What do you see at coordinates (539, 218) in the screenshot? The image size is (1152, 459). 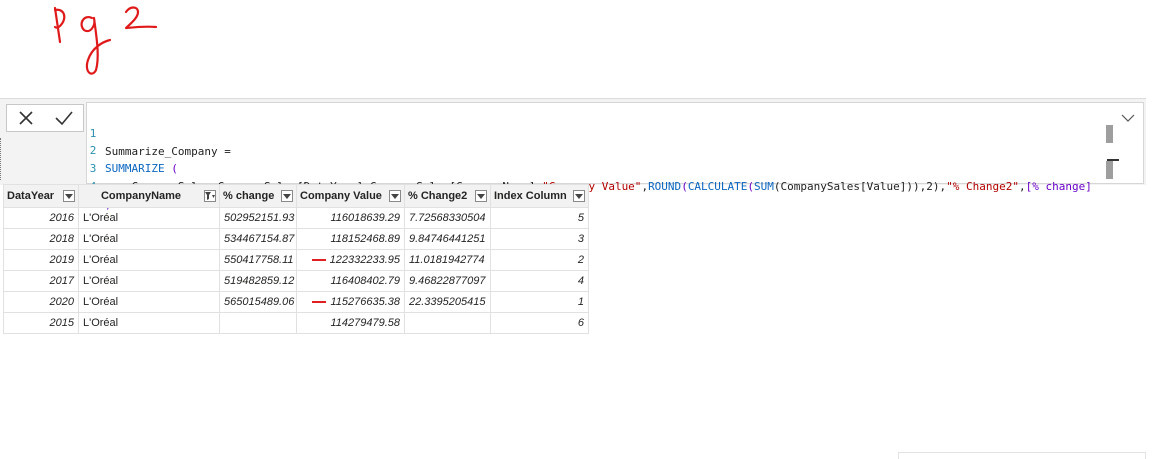 I see `index-cell: 5` at bounding box center [539, 218].